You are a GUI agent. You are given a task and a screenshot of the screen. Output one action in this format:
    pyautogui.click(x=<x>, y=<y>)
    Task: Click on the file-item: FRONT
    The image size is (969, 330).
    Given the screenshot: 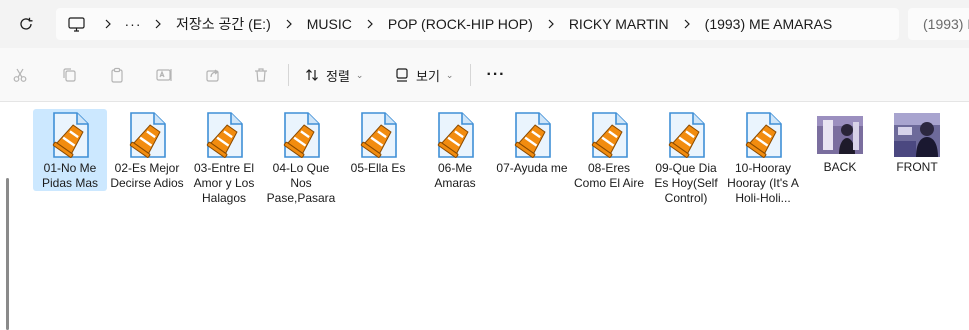 What is the action you would take?
    pyautogui.click(x=917, y=142)
    